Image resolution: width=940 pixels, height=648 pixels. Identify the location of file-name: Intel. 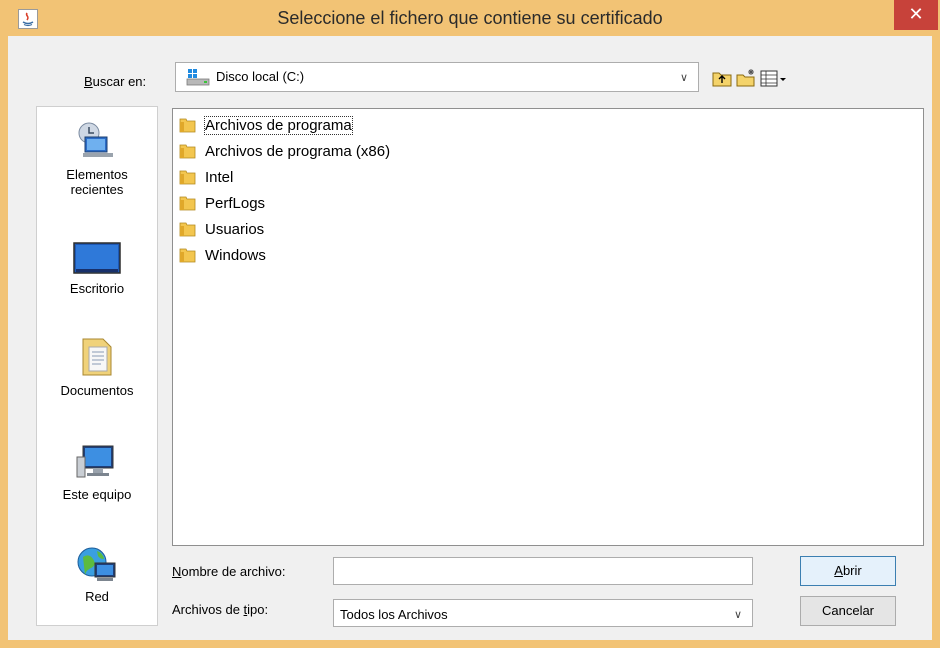
(219, 177).